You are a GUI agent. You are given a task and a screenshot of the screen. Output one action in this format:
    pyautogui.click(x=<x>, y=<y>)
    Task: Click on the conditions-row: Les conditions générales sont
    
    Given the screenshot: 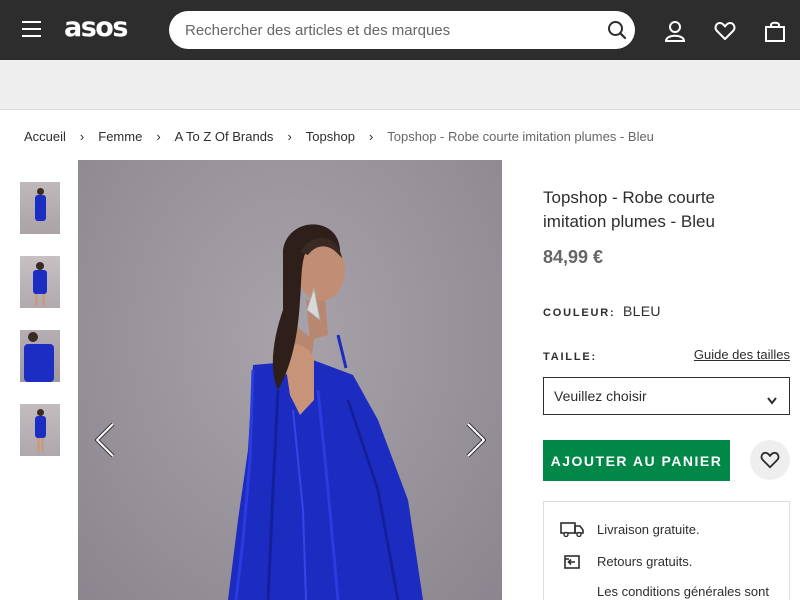 What is the action you would take?
    pyautogui.click(x=683, y=591)
    